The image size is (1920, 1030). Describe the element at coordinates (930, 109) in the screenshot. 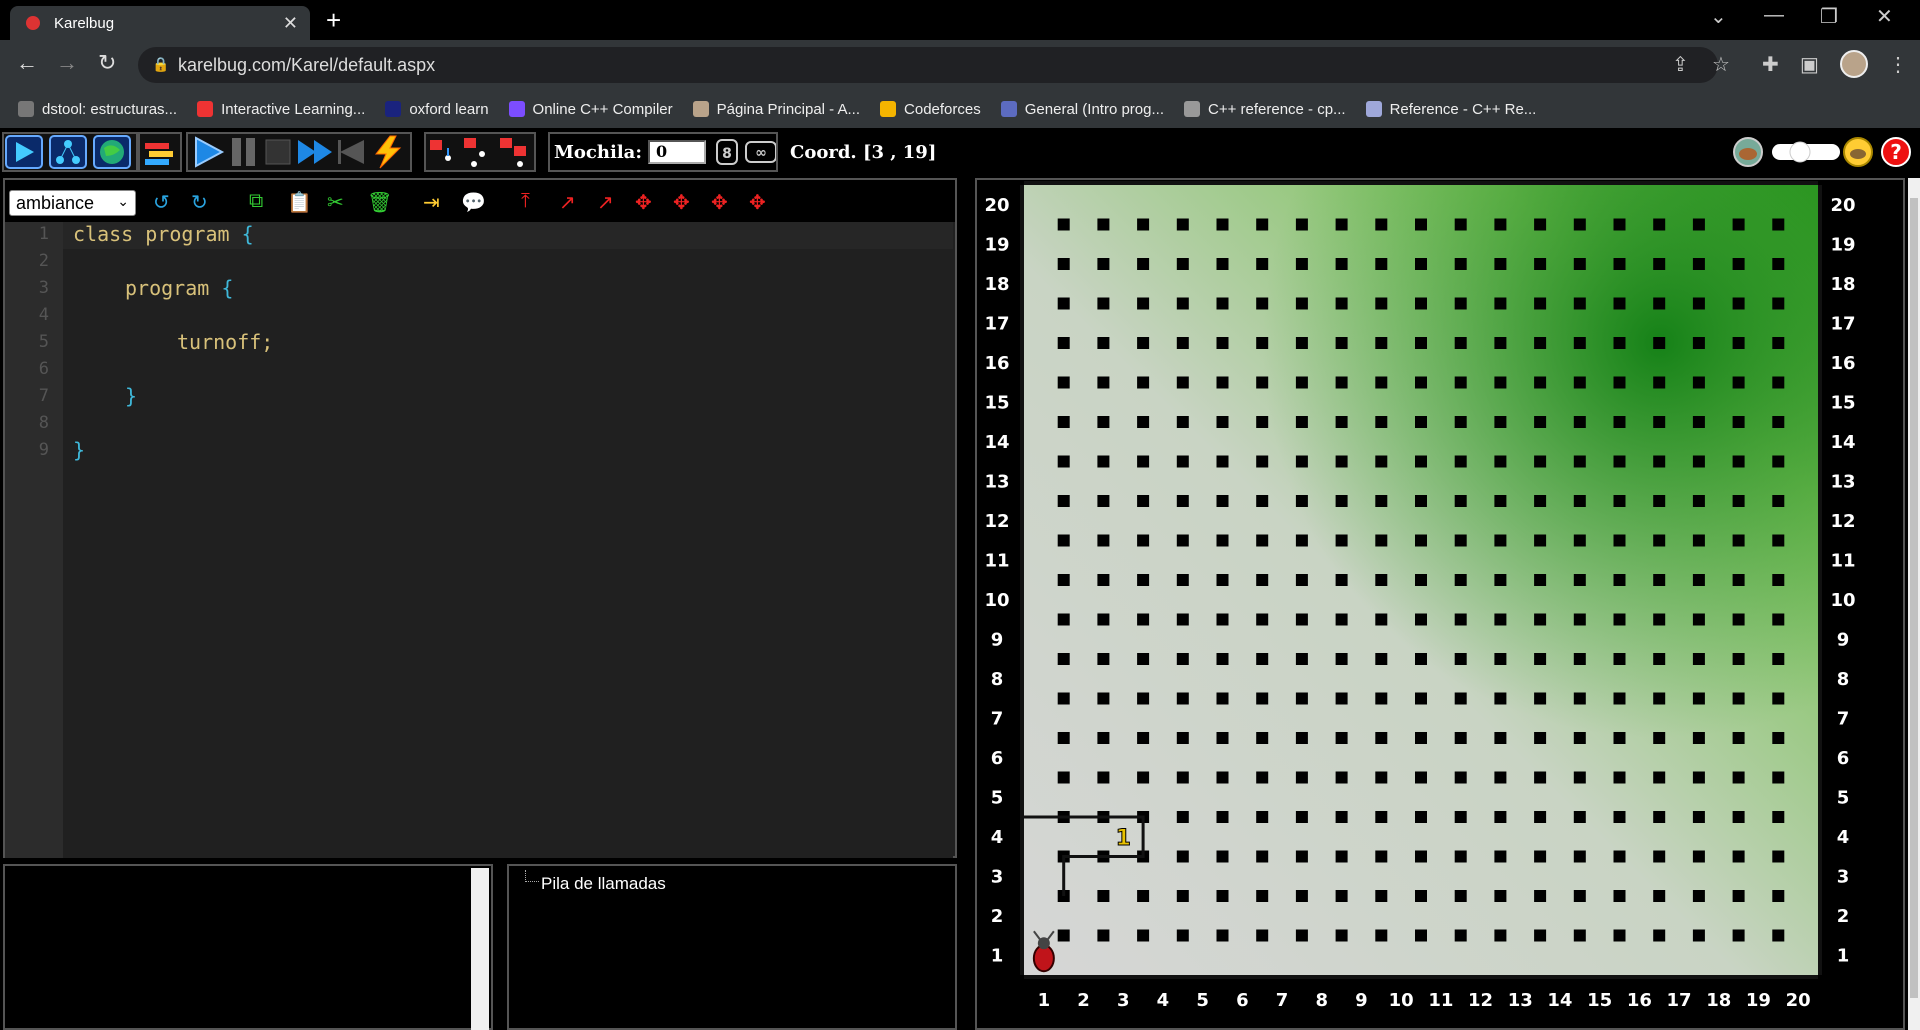

I see `bookmark-item: Codeforces` at that location.